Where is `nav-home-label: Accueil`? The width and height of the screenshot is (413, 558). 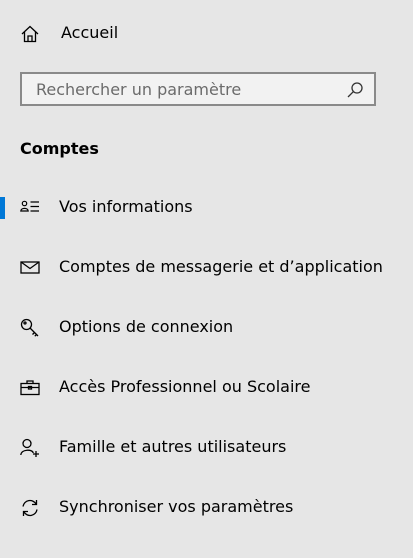
nav-home-label: Accueil is located at coordinates (90, 32).